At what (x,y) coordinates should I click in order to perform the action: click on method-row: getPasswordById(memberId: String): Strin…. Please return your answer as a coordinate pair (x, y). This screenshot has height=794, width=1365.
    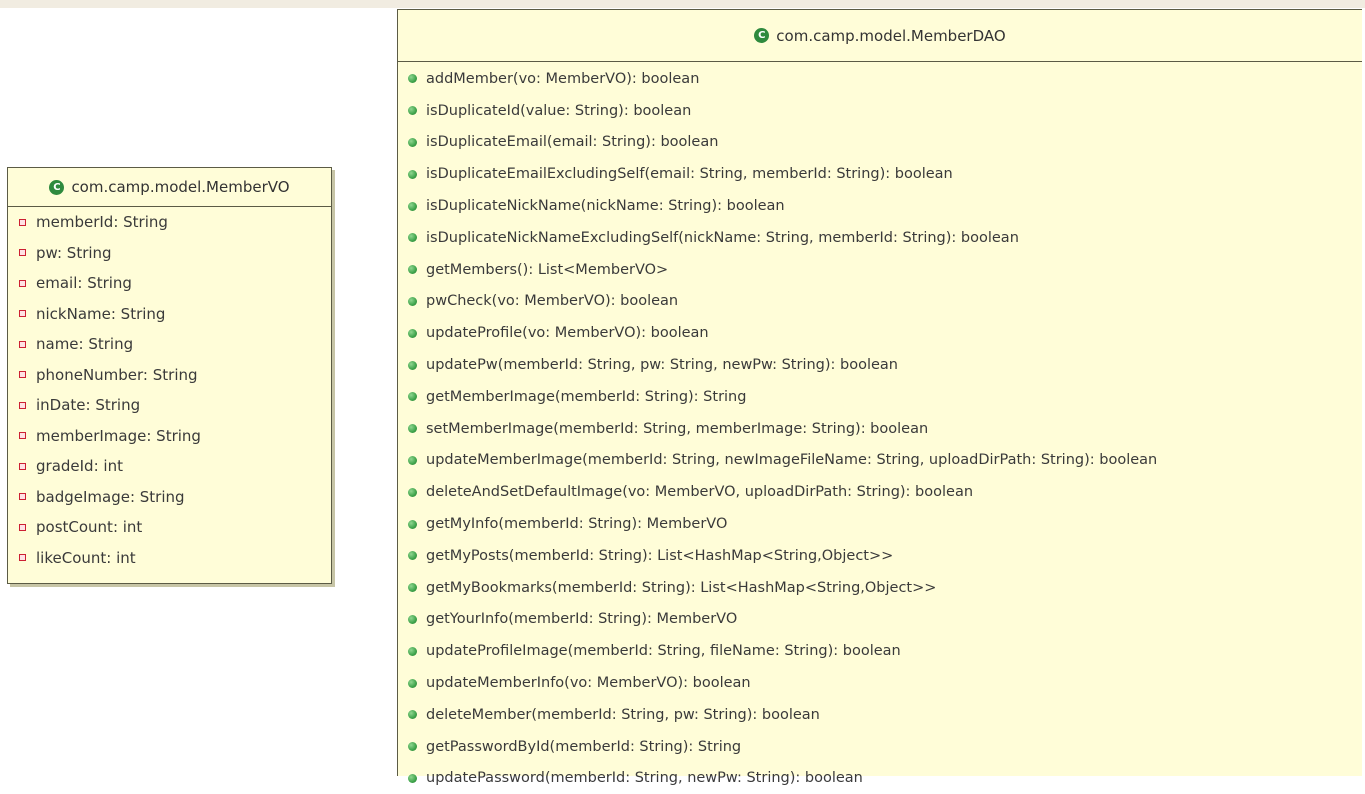
    Looking at the image, I should click on (880, 747).